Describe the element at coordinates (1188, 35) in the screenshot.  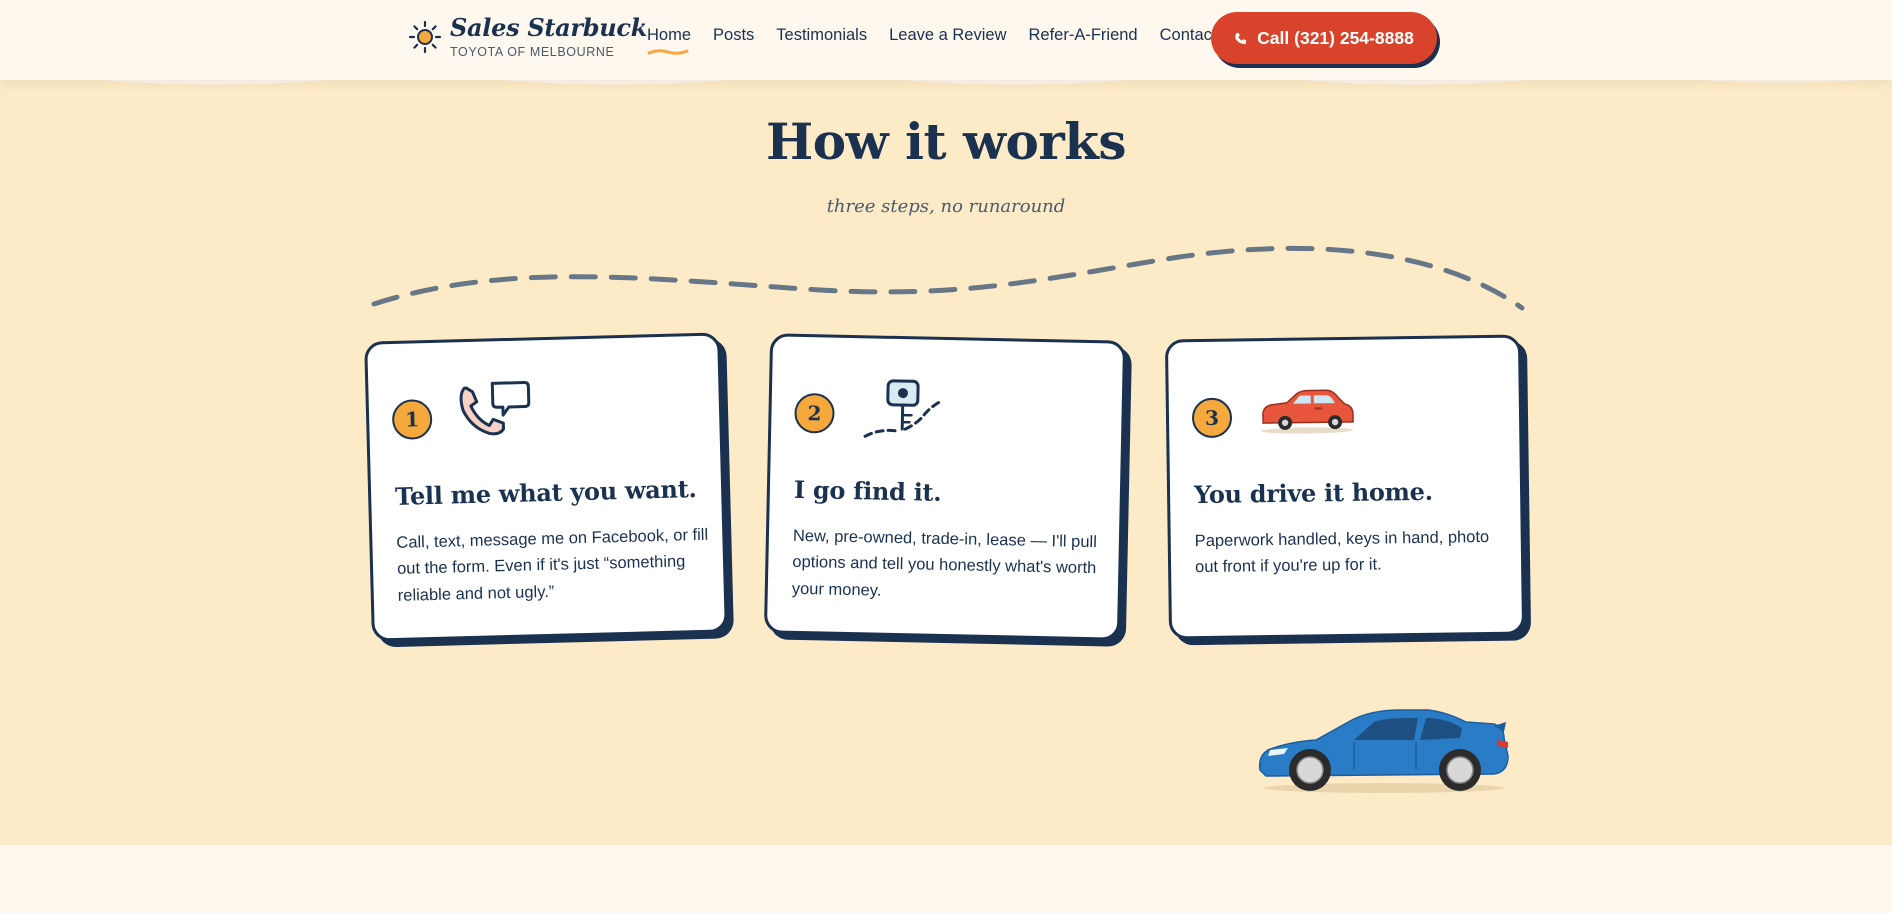
I see `nav-contact: Contact` at that location.